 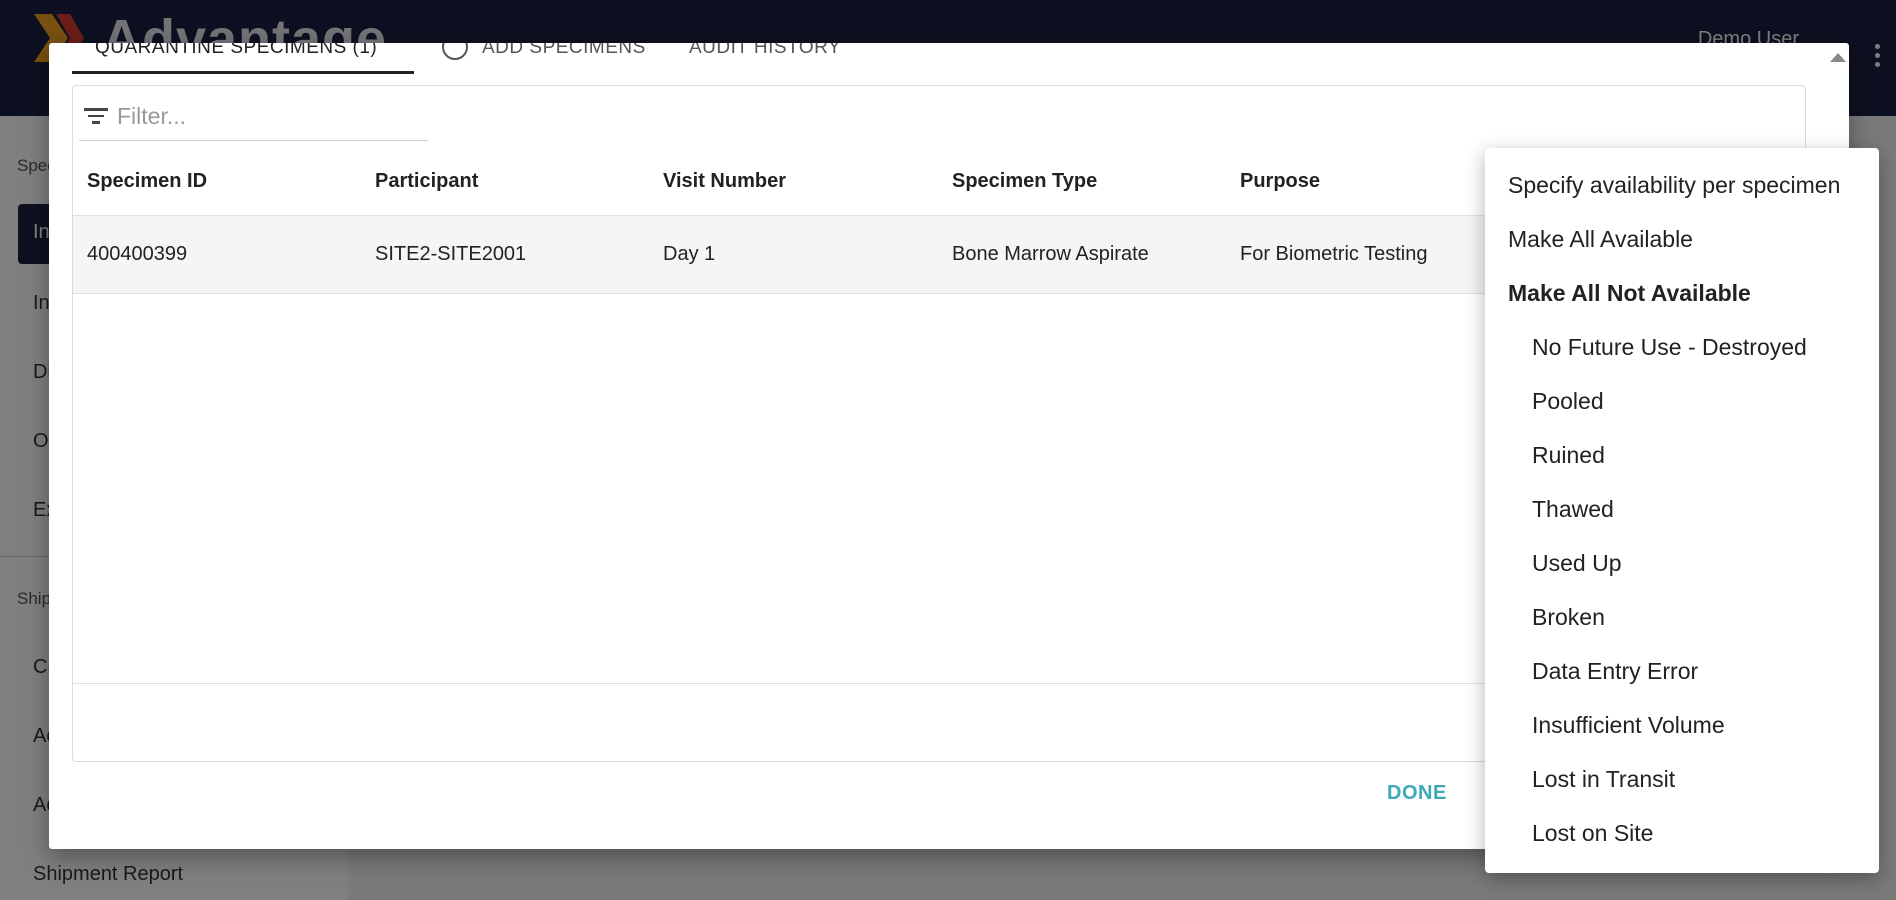 What do you see at coordinates (147, 181) in the screenshot?
I see `column-header-specimen-id: Specimen ID` at bounding box center [147, 181].